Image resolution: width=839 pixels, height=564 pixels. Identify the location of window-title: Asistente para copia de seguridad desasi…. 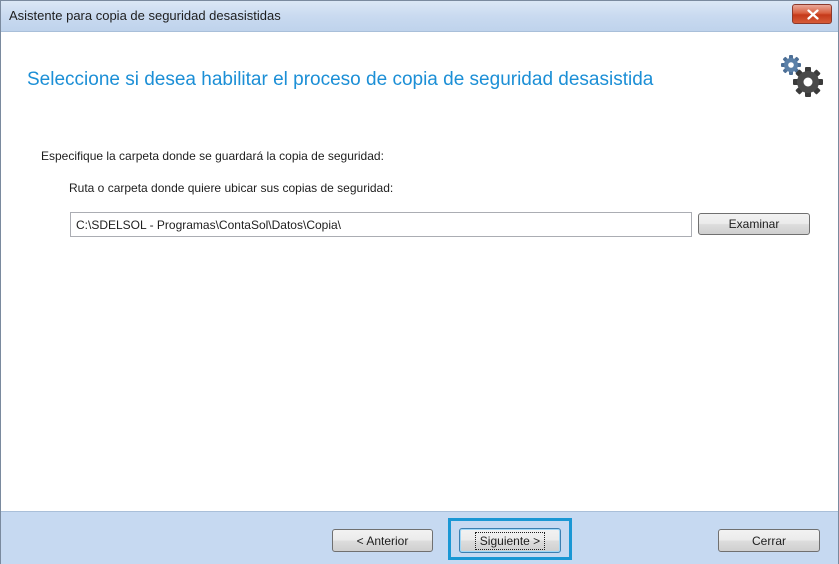
(145, 15).